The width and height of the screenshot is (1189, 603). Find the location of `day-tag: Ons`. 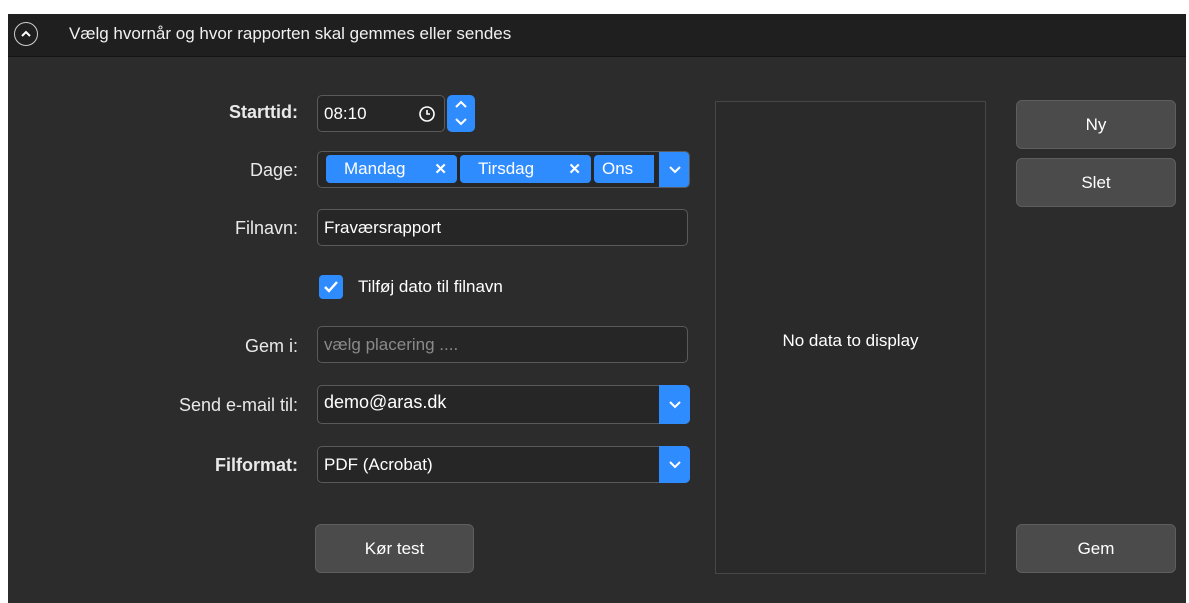

day-tag: Ons is located at coordinates (624, 169).